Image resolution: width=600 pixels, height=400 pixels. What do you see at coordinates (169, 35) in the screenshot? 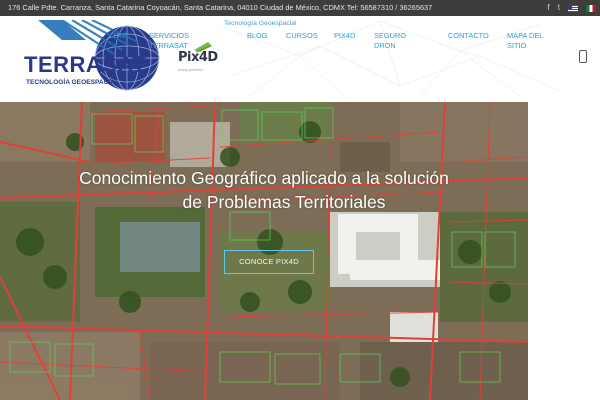
I see `nav-label-line1: SERVICIOS` at bounding box center [169, 35].